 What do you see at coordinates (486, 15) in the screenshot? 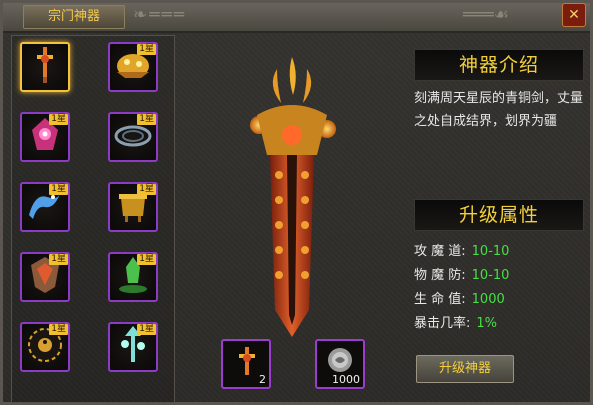
I see `ornament-icon: ═══☙` at bounding box center [486, 15].